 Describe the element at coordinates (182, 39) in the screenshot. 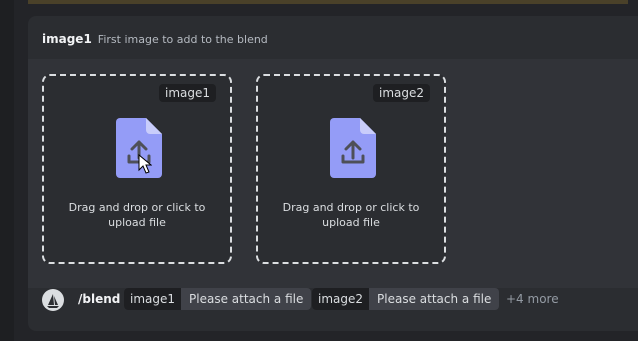

I see `option-description: First image to add to the blend` at that location.